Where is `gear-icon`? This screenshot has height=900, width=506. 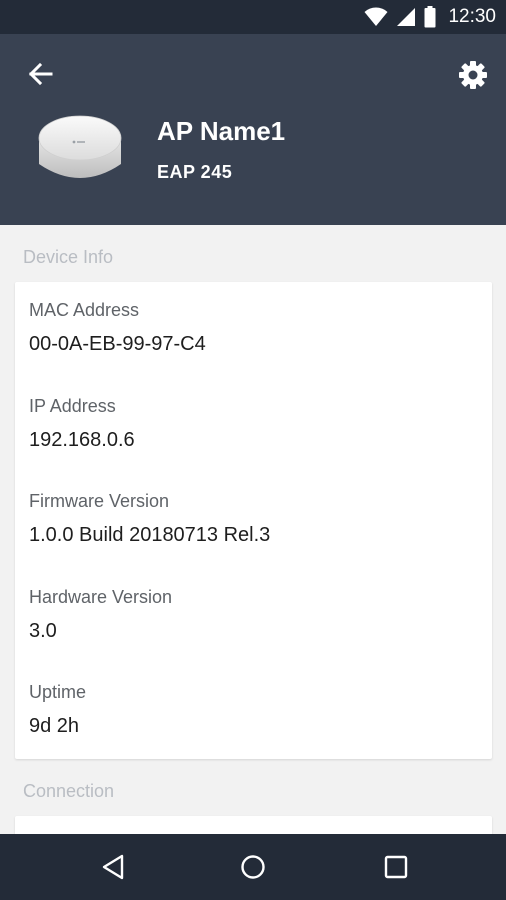
gear-icon is located at coordinates (473, 75).